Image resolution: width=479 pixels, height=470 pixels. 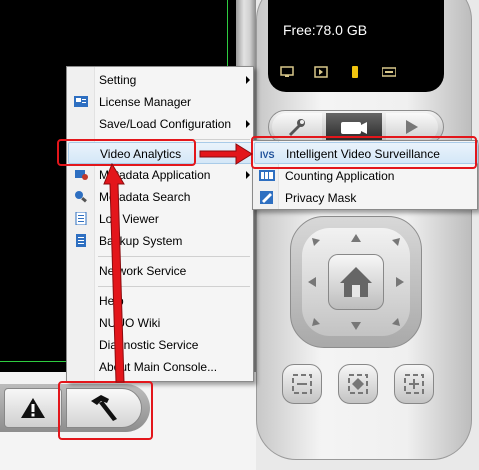 I want to click on zoom-in-icon, so click(x=414, y=384).